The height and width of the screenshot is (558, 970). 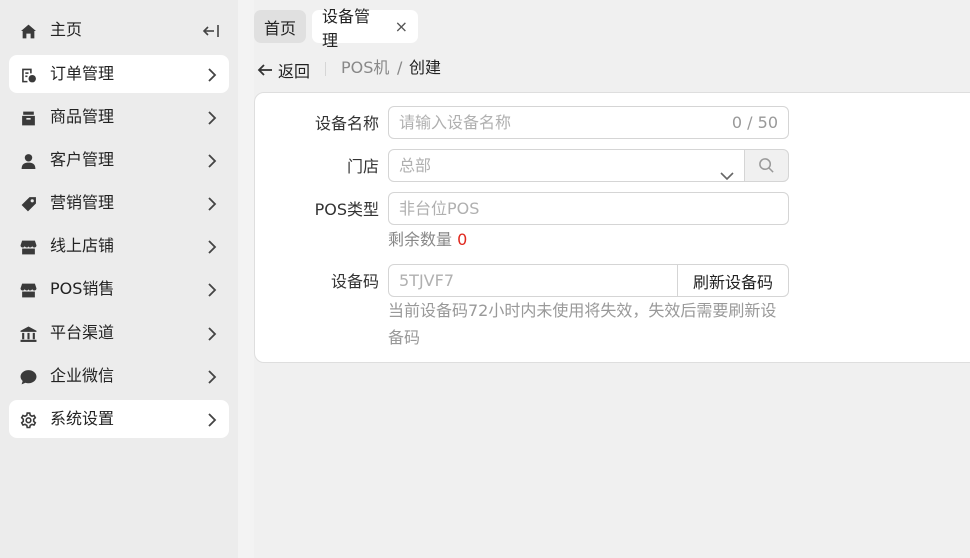 I want to click on back-button: 返回, so click(x=283, y=70).